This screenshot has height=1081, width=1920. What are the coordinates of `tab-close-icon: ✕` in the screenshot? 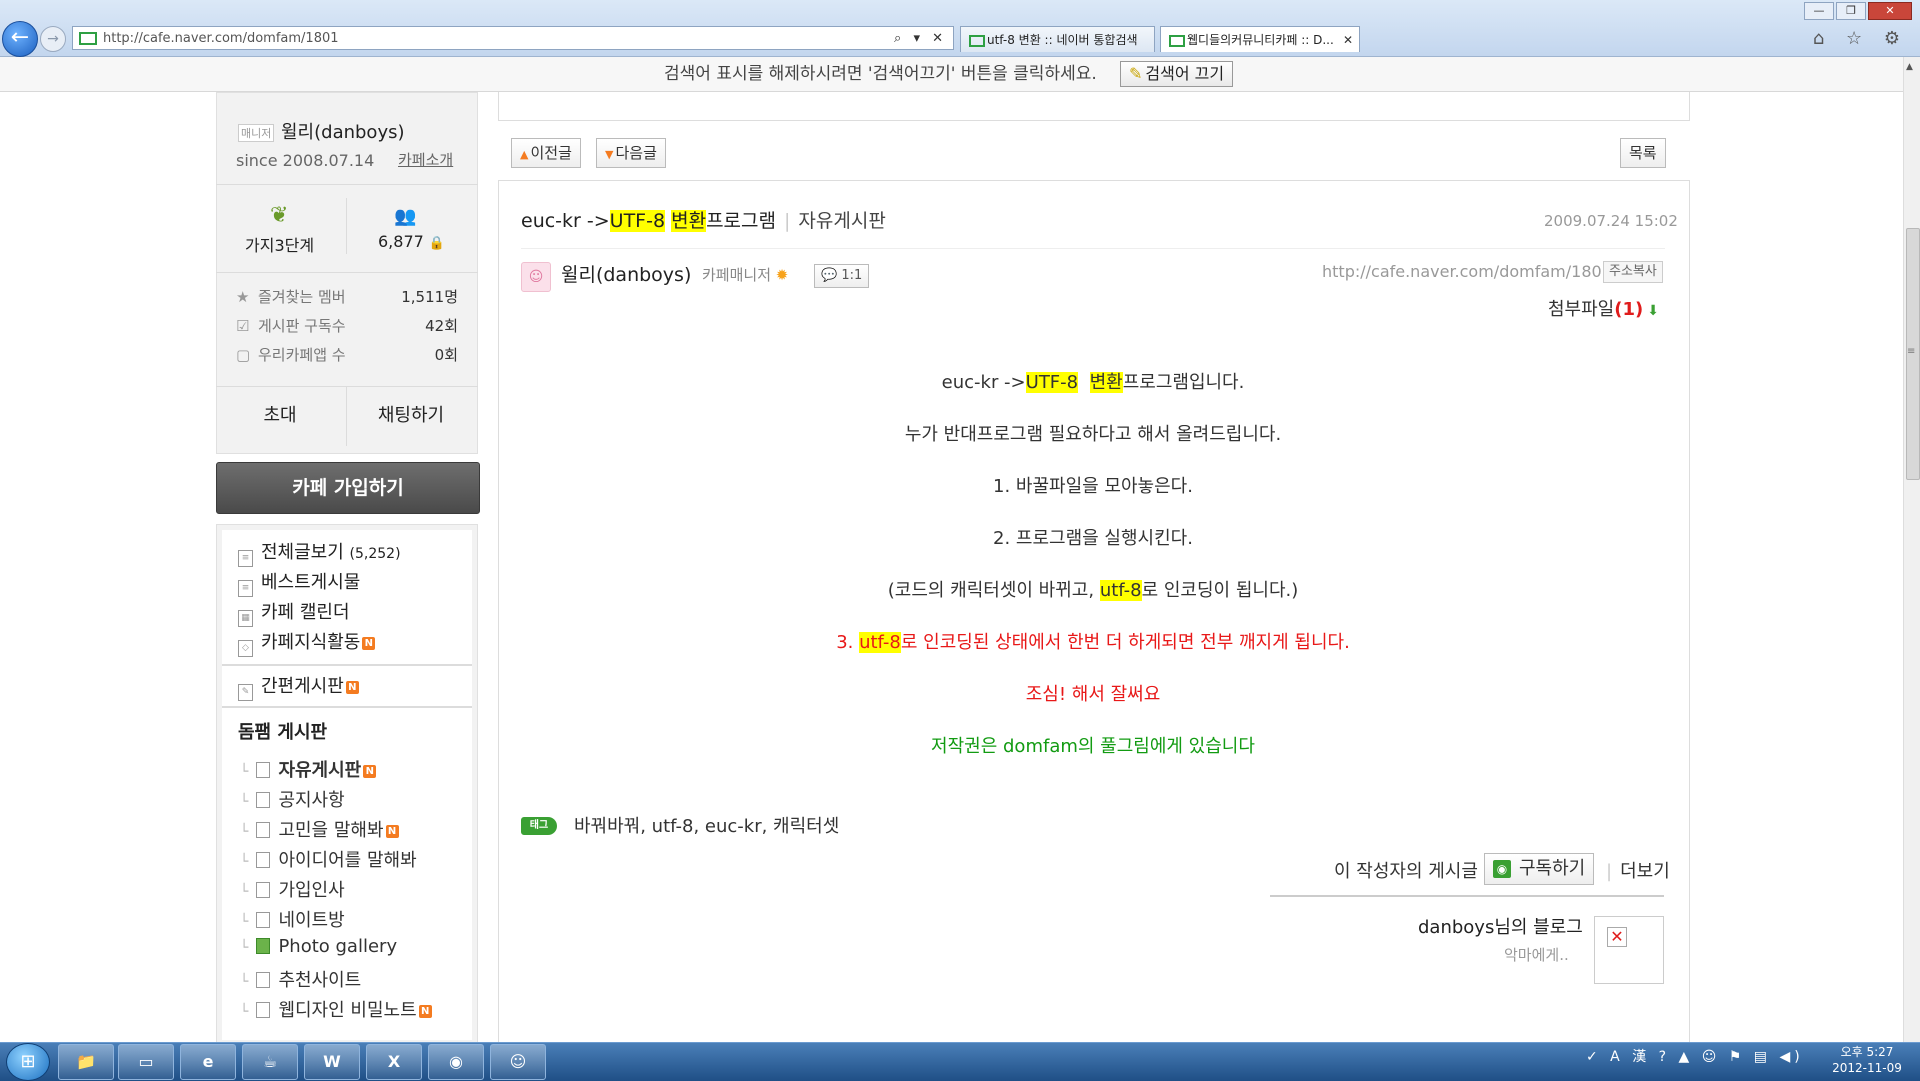 It's located at (1348, 39).